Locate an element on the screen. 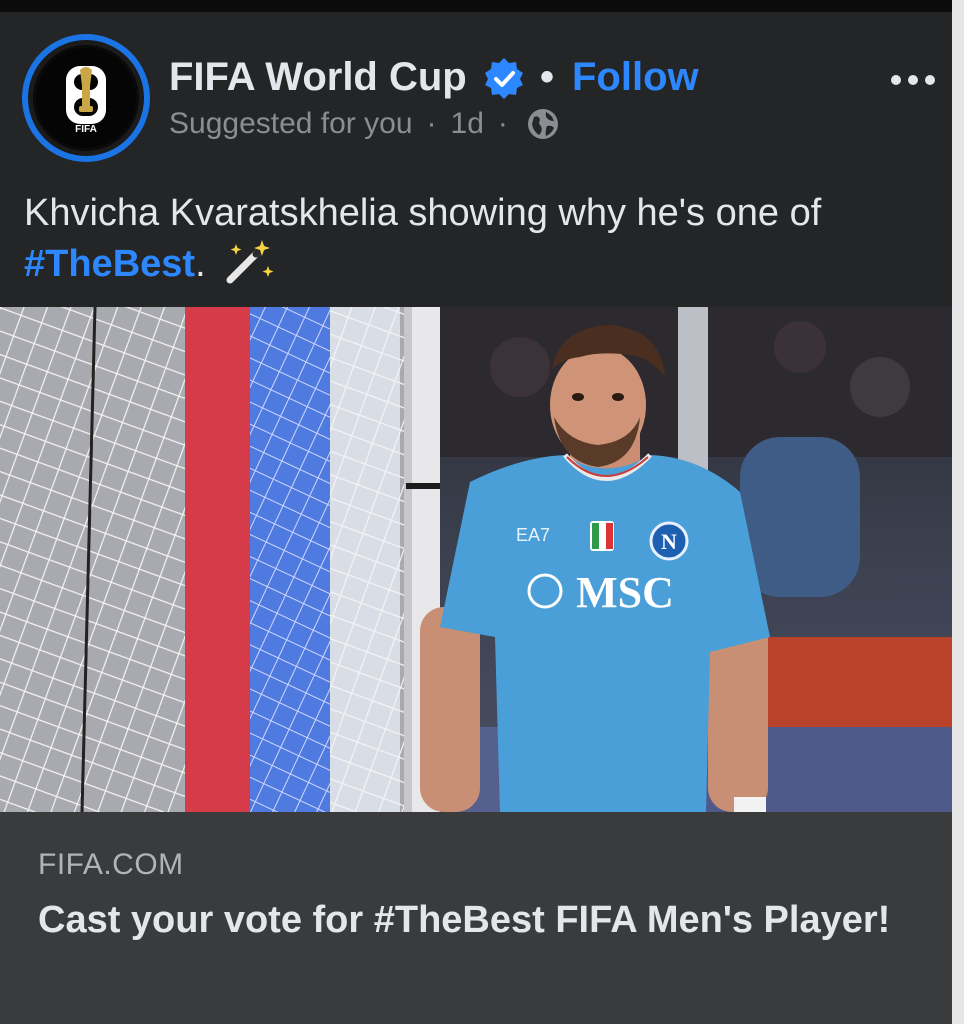  shirt-sponsor: MSC is located at coordinates (625, 592).